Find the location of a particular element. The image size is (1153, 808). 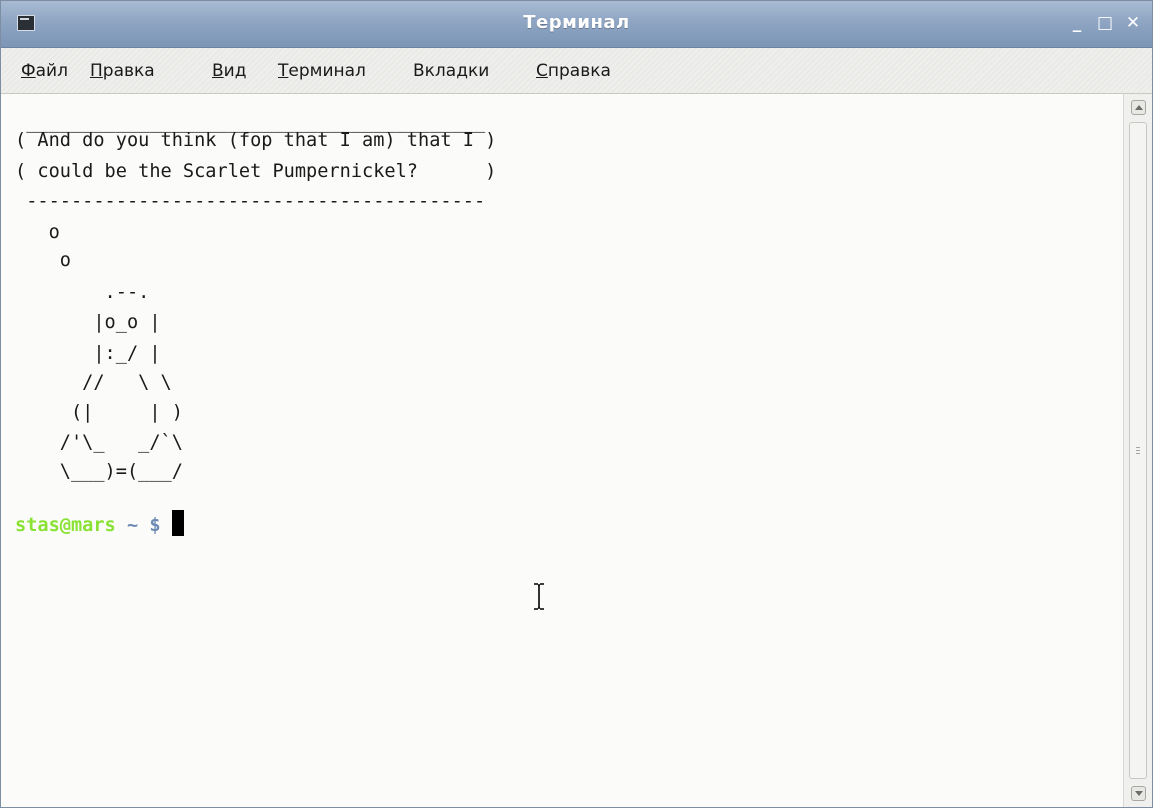

menu-help: Справка is located at coordinates (573, 71).